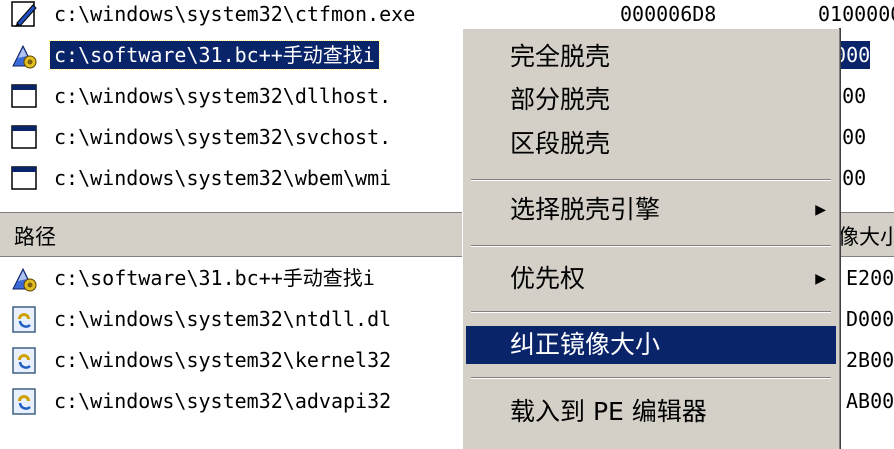 This screenshot has width=894, height=449. Describe the element at coordinates (214, 55) in the screenshot. I see `process-path: c:\software\31.bc++手动查找i` at that location.